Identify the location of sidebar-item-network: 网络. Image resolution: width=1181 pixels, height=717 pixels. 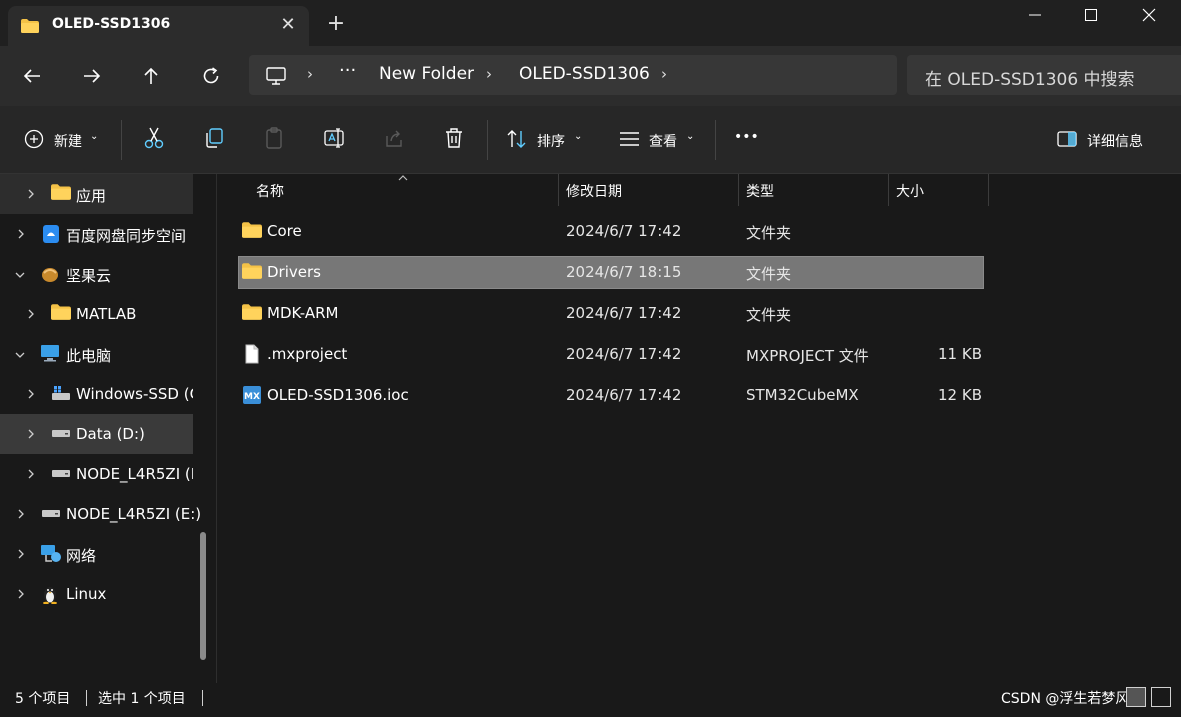
(96, 554).